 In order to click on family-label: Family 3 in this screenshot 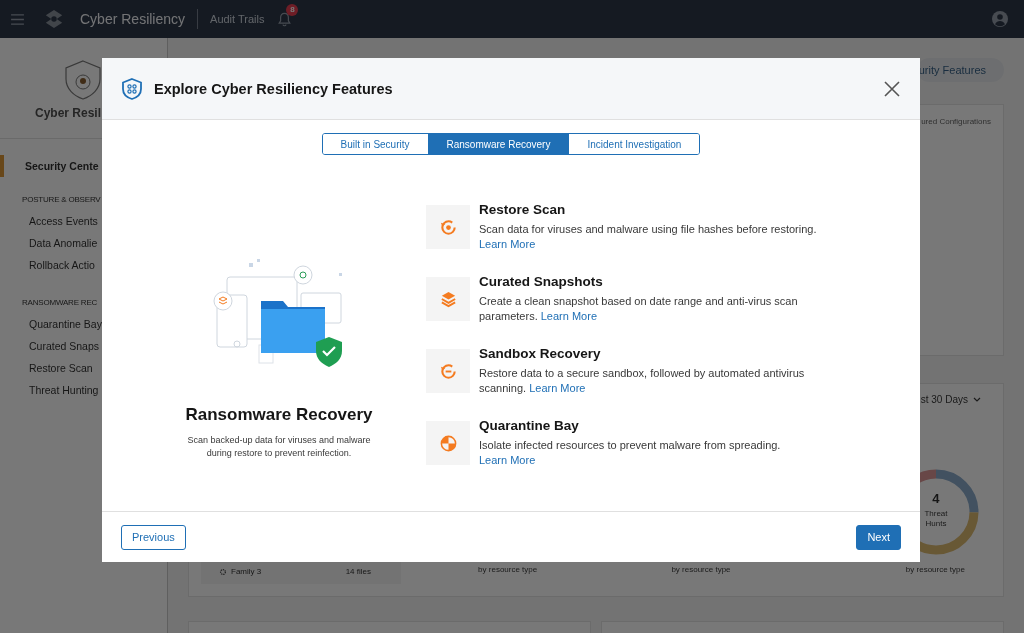, I will do `click(240, 571)`.